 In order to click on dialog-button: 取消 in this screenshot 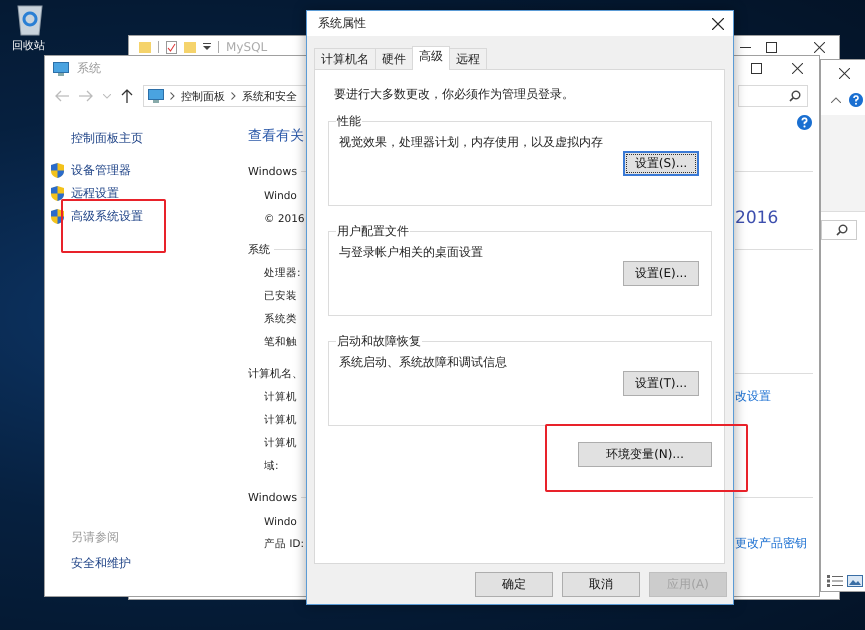, I will do `click(601, 584)`.